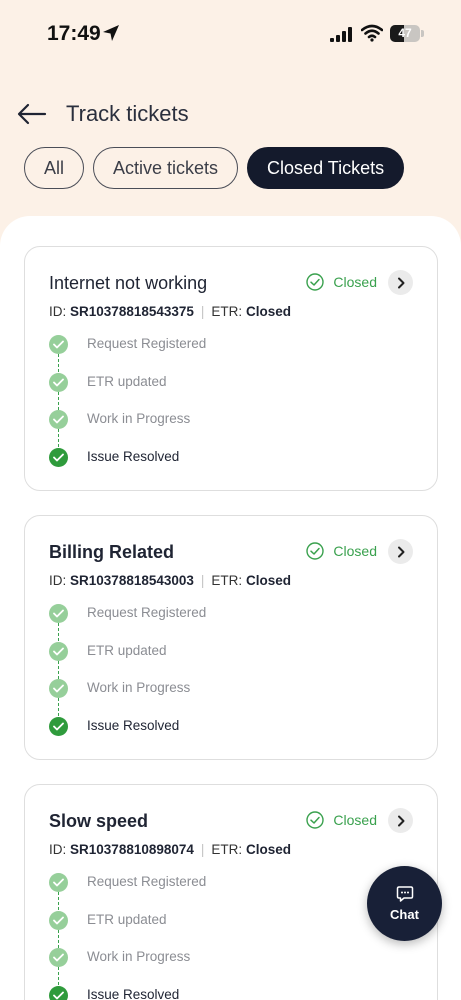  What do you see at coordinates (99, 821) in the screenshot?
I see `ticket-title: Slow speed` at bounding box center [99, 821].